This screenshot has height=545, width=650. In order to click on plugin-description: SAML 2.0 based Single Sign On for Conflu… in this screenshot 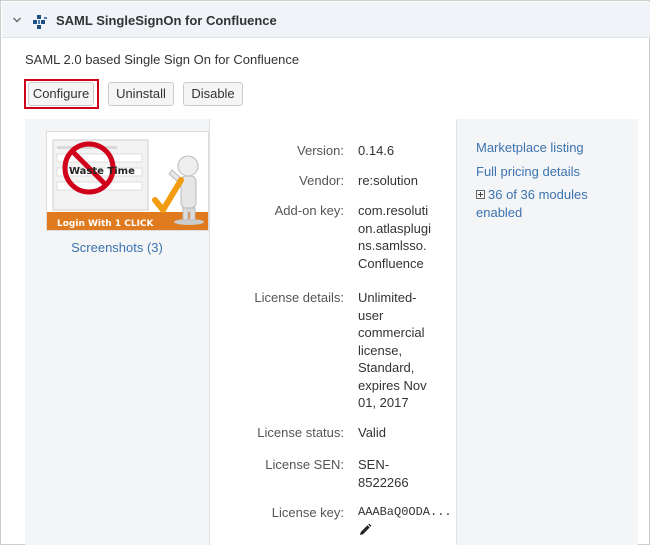, I will do `click(162, 59)`.